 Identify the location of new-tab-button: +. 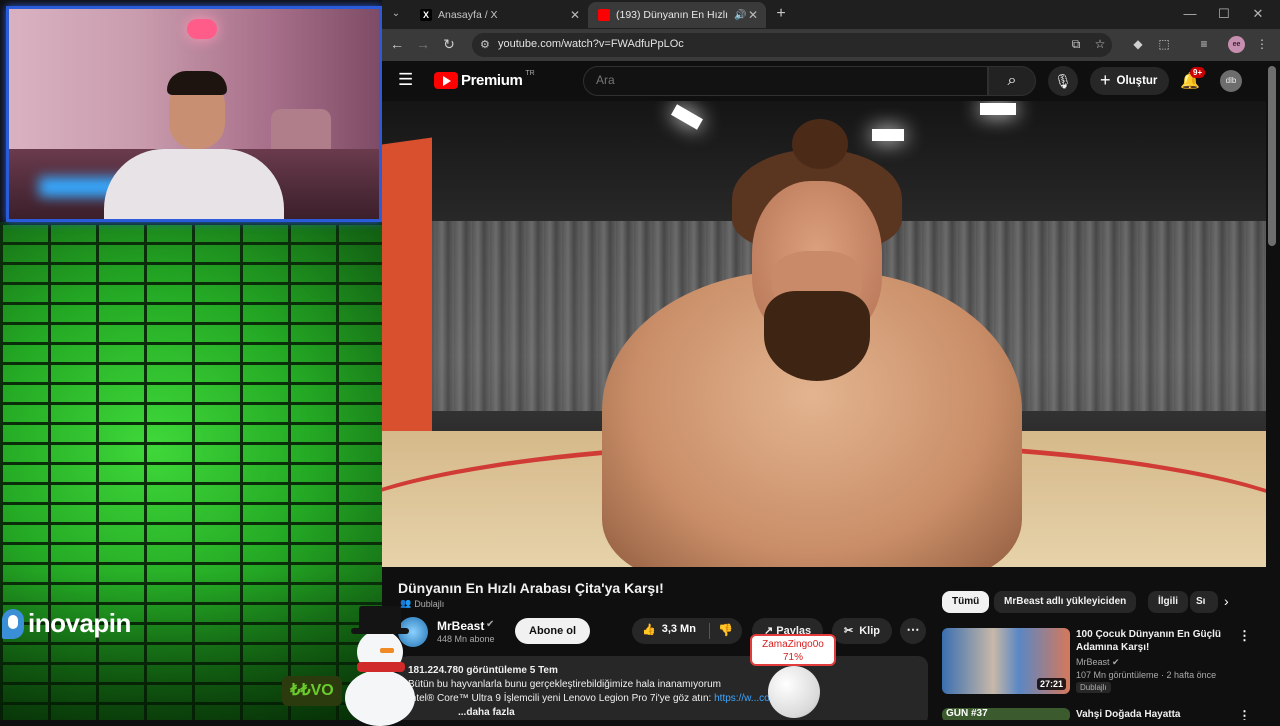
(781, 14).